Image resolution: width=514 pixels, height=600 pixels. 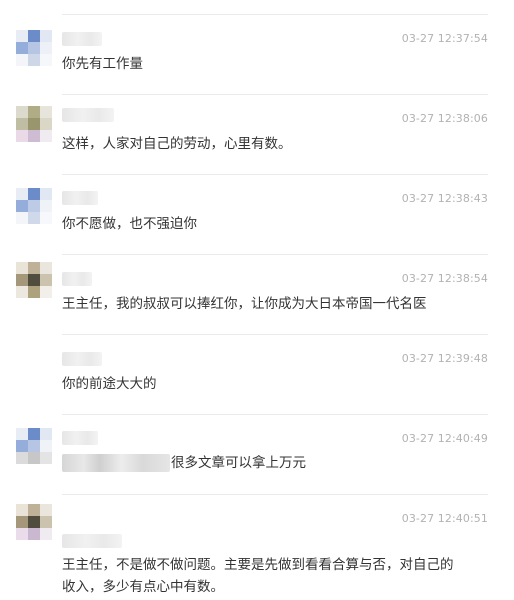 What do you see at coordinates (444, 518) in the screenshot?
I see `comment-timestamp: 03-27 12:40:51` at bounding box center [444, 518].